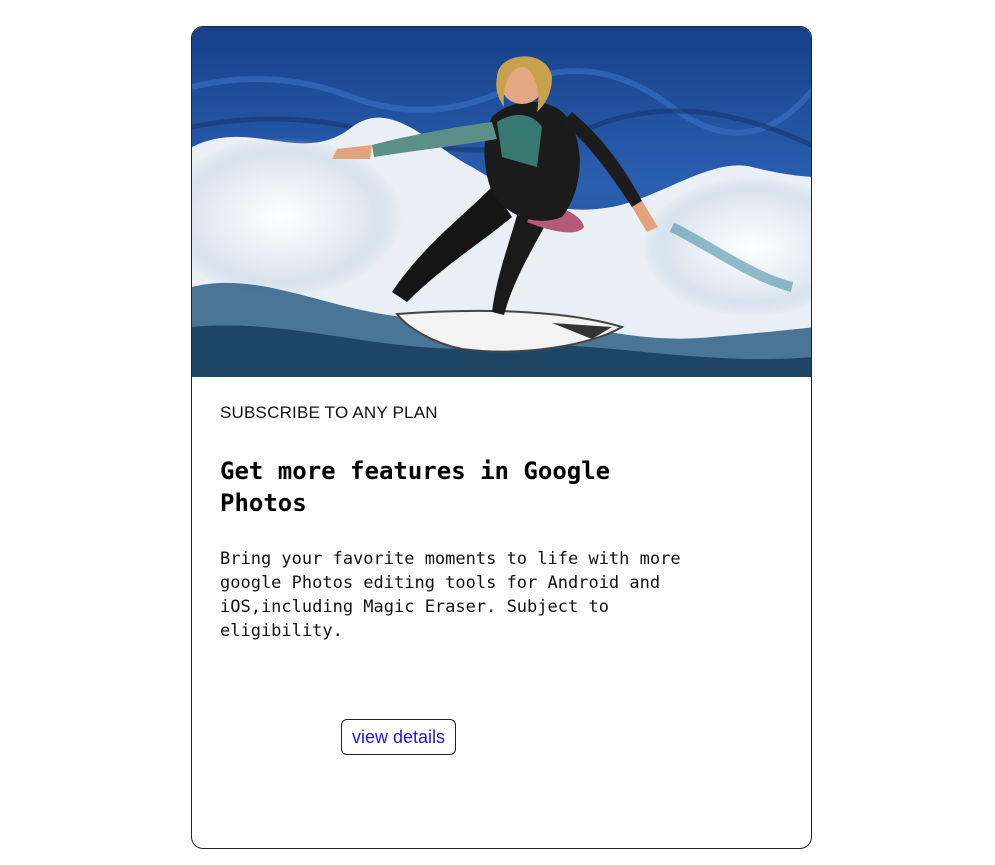  Describe the element at coordinates (415, 487) in the screenshot. I see `card-title: Get more features in Google Photos` at that location.